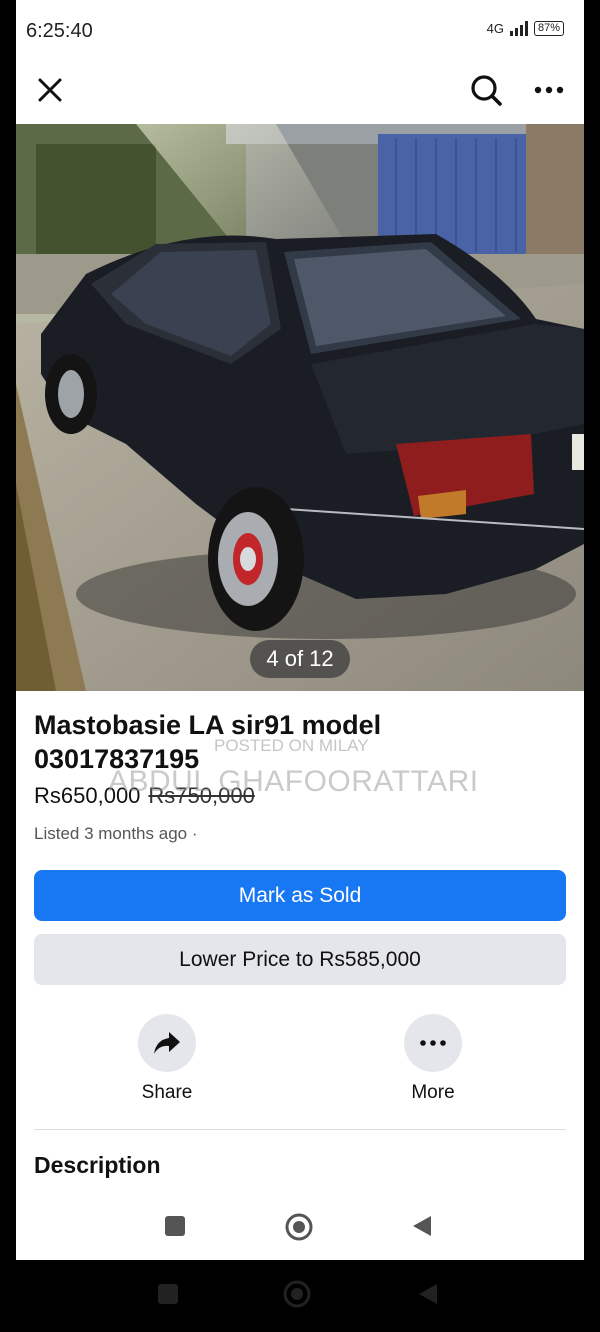 The image size is (600, 1332). Describe the element at coordinates (97, 1165) in the screenshot. I see `description-heading: Description` at that location.